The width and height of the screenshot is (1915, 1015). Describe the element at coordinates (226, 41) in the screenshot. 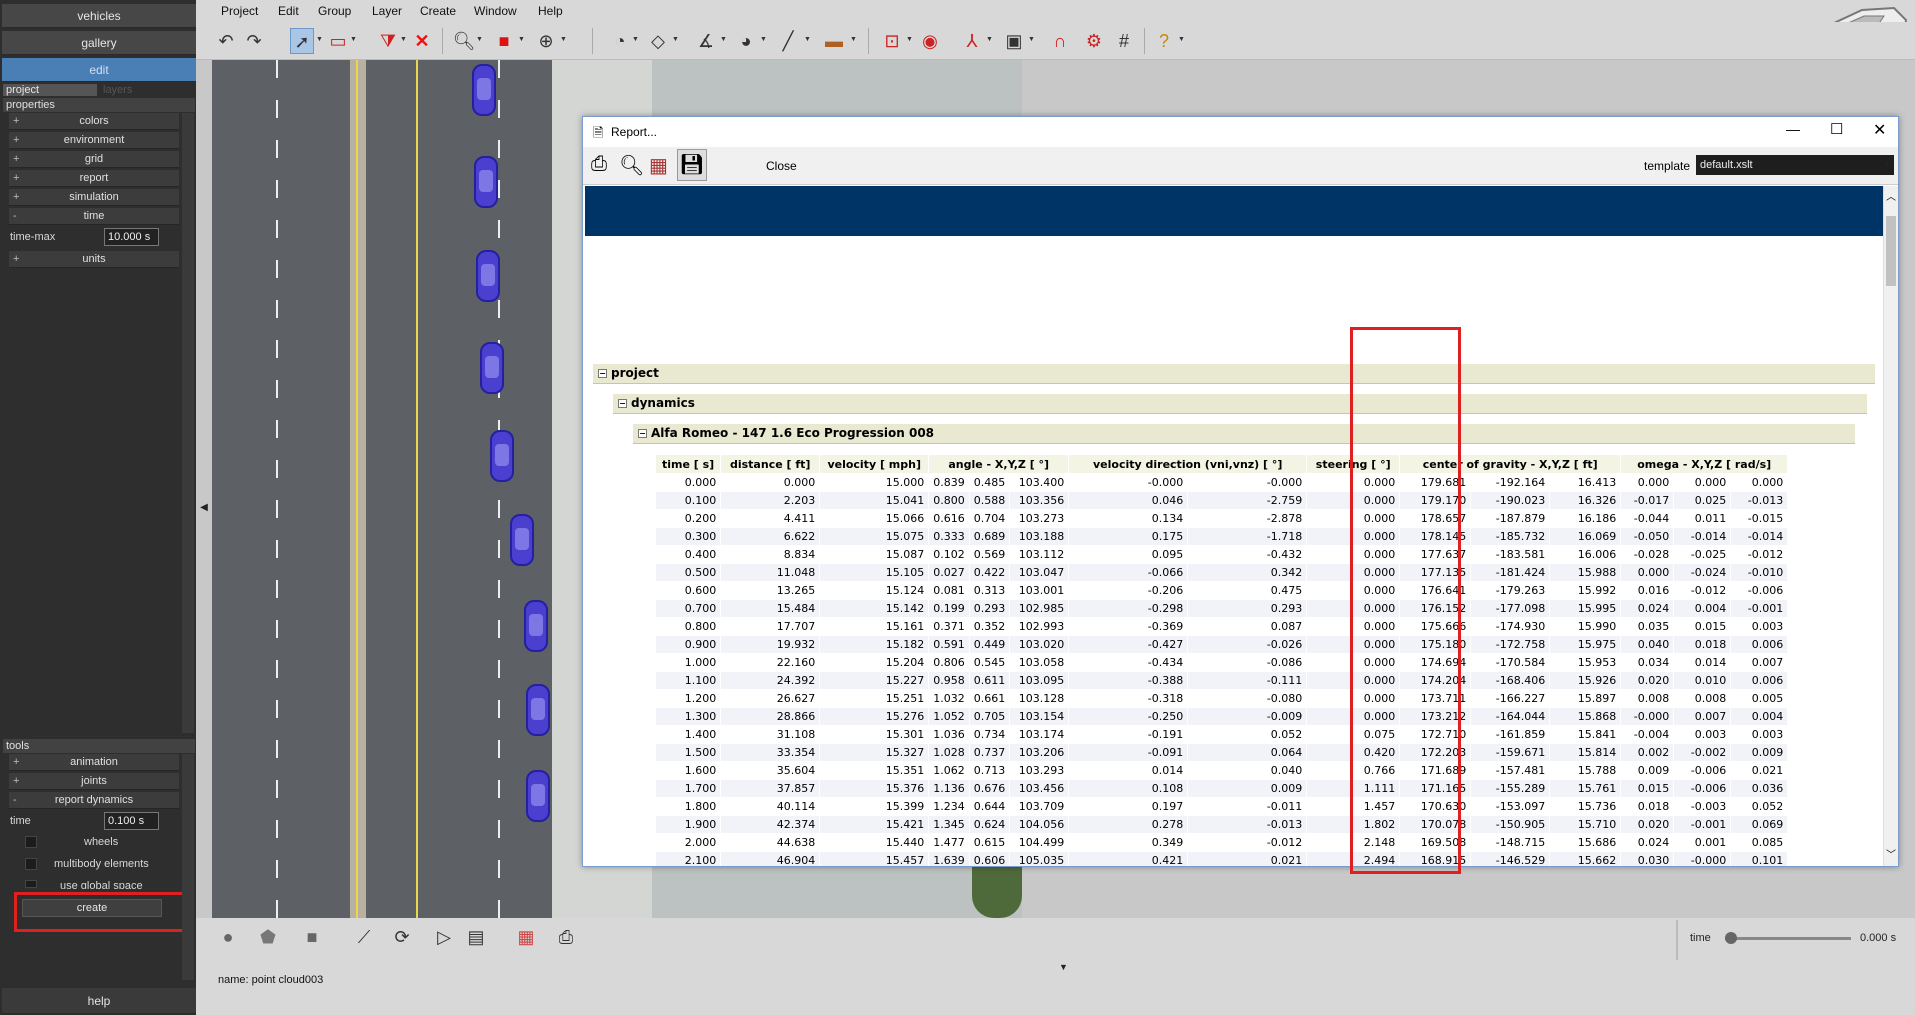

I see `undo-icon: ↶` at that location.